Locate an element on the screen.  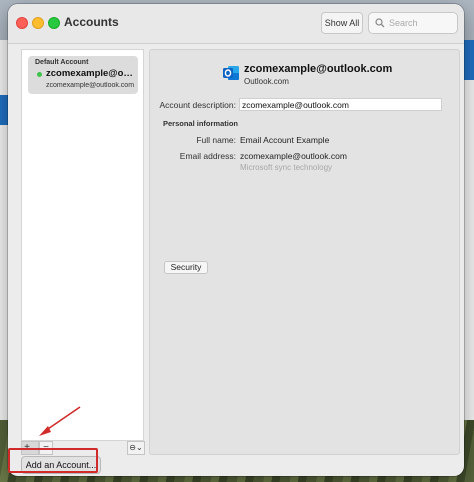
title-bar: Accounts Show All is located at coordinates (236, 24).